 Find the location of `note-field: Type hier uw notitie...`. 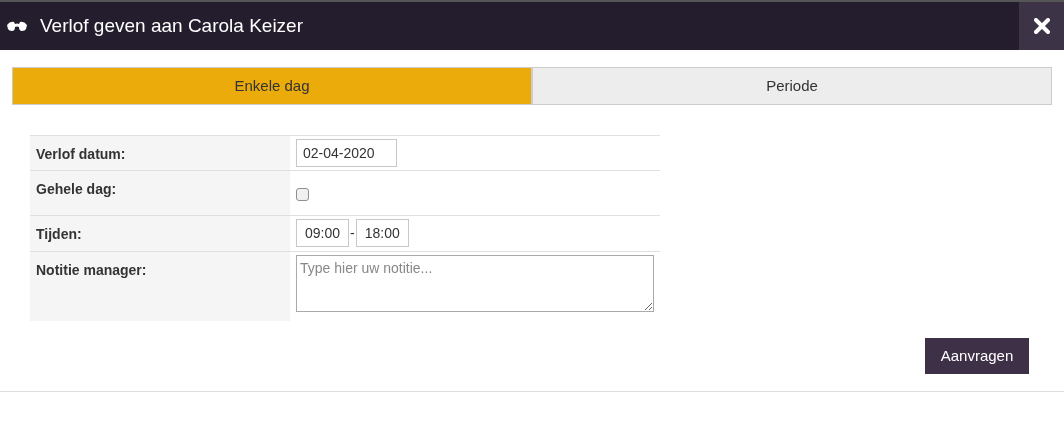

note-field: Type hier uw notitie... is located at coordinates (475, 283).